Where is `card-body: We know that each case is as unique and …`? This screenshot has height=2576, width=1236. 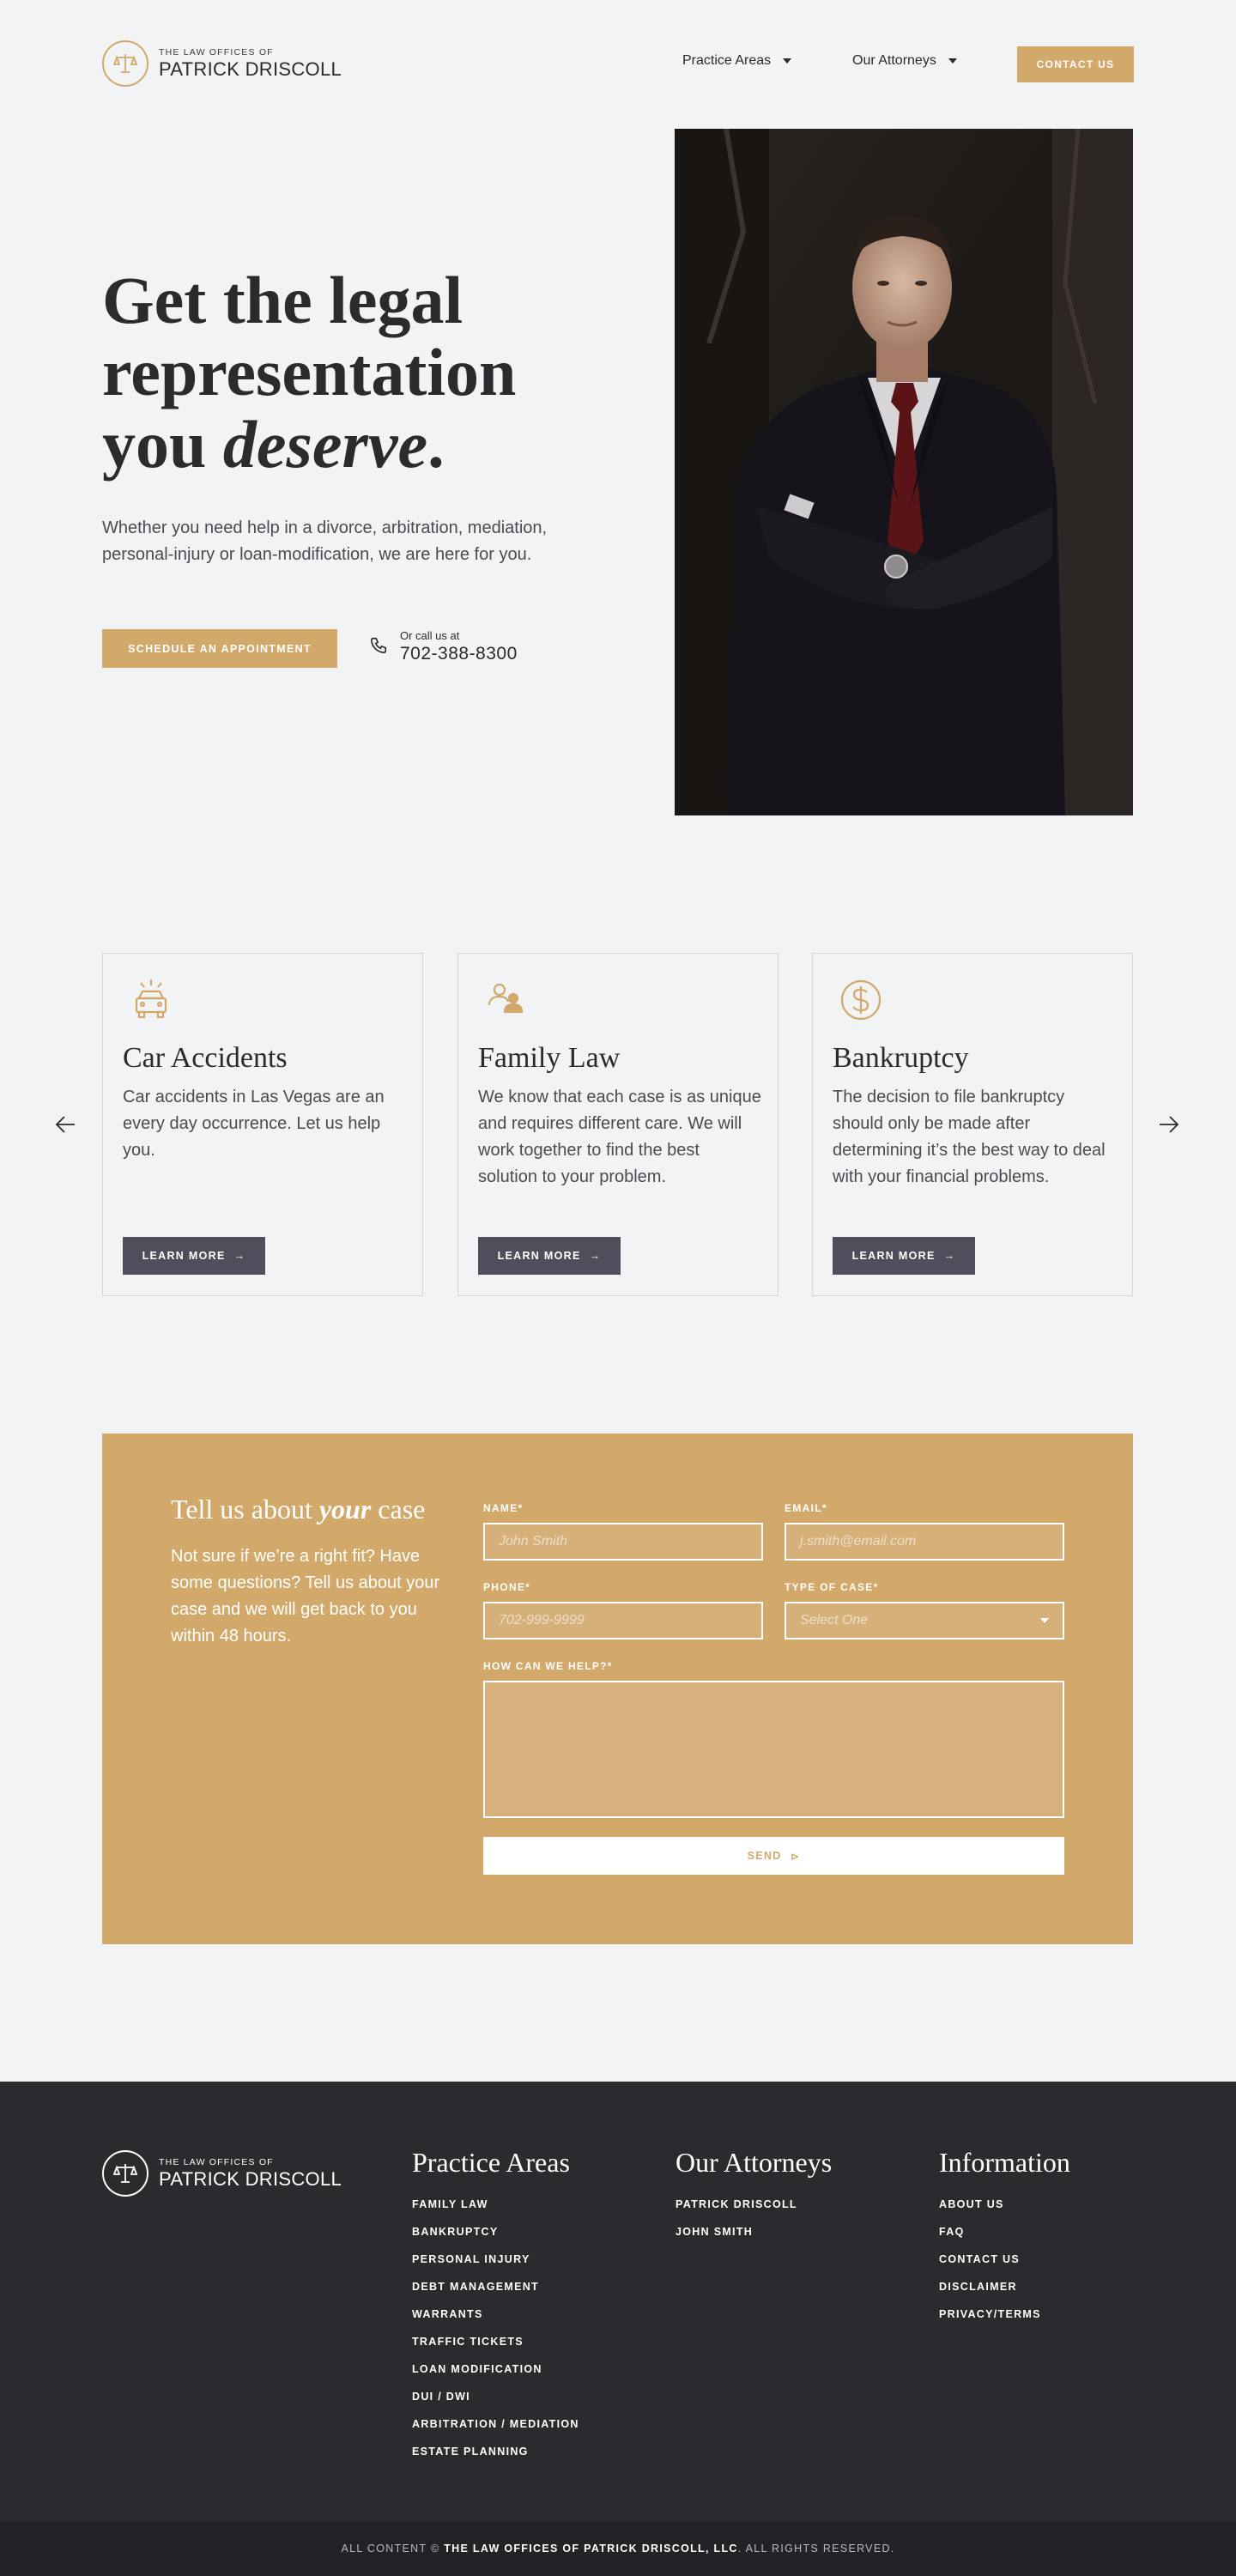
card-body: We know that each case is as unique and … is located at coordinates (619, 1137).